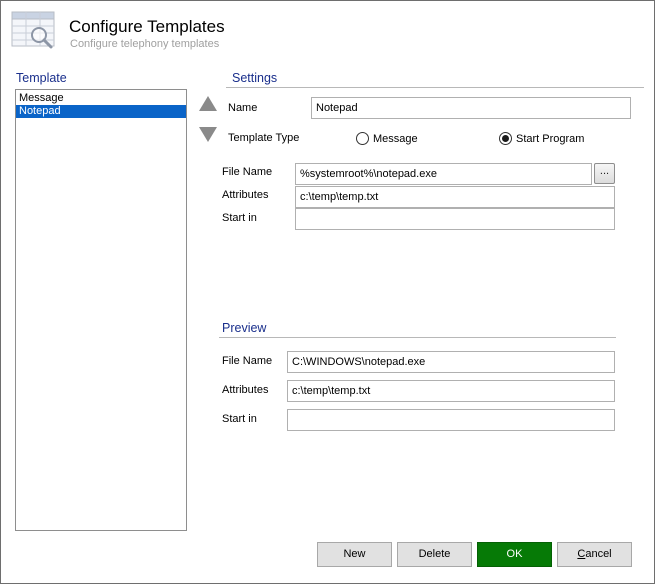  Describe the element at coordinates (451, 391) in the screenshot. I see `preview-attributes-field` at that location.